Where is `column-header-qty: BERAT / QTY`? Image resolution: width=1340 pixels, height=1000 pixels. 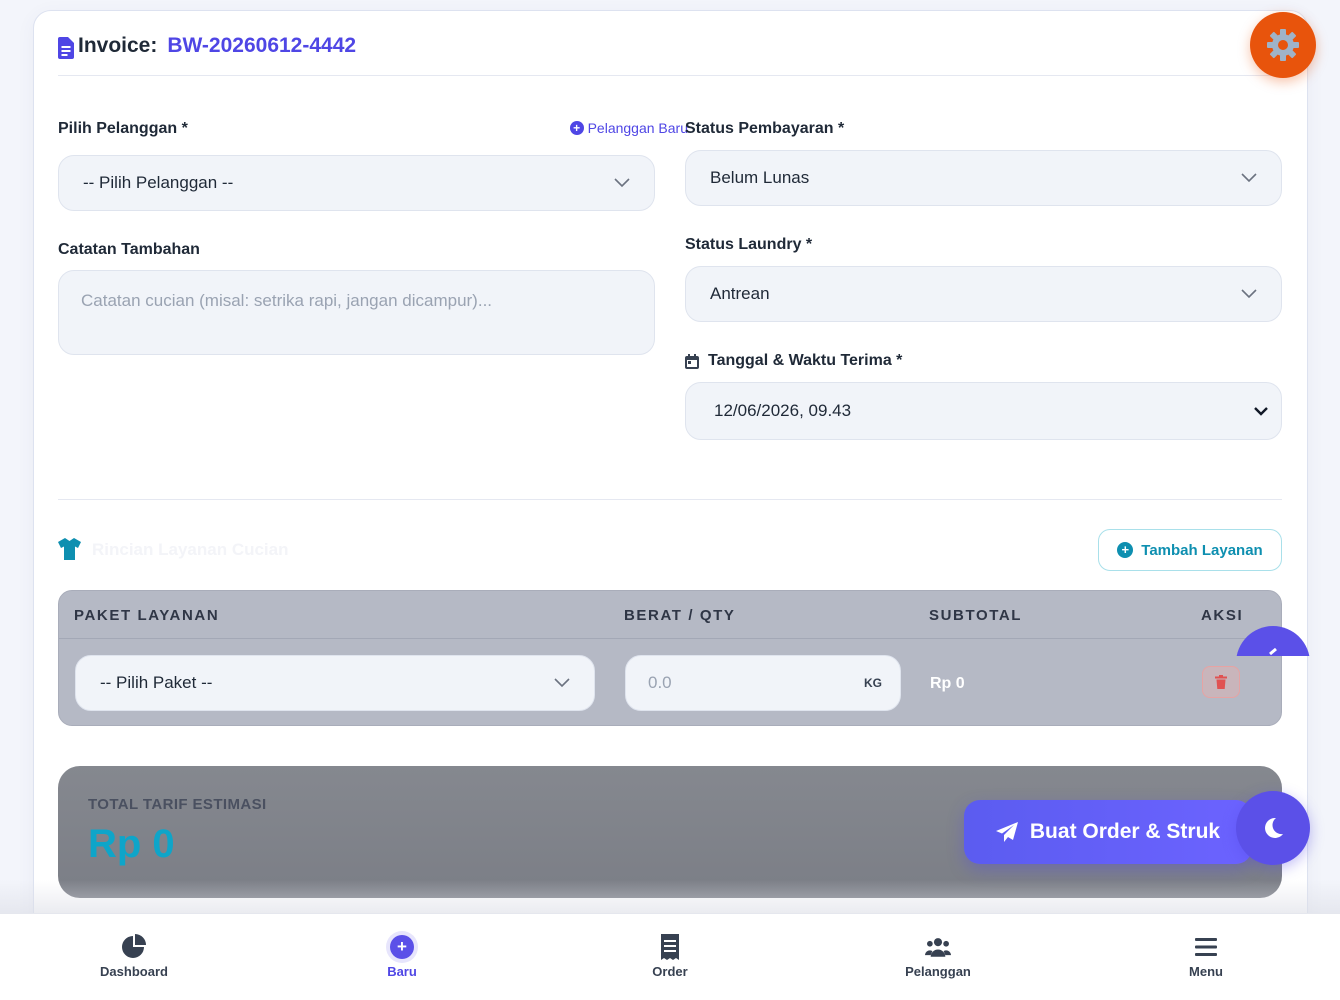
column-header-qty: BERAT / QTY is located at coordinates (680, 615).